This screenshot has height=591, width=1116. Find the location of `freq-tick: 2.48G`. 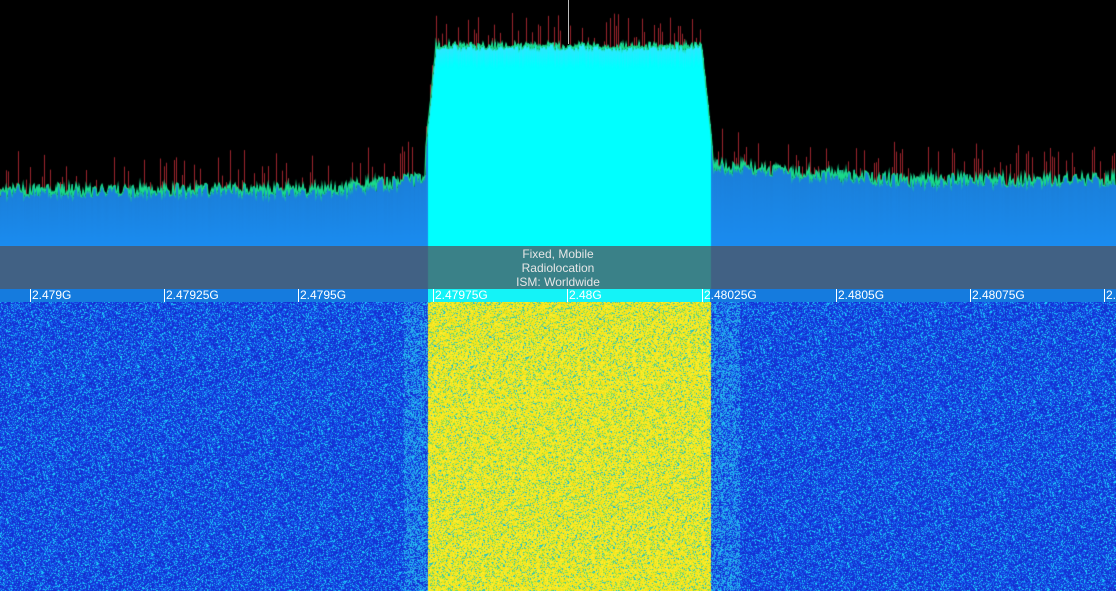

freq-tick: 2.48G is located at coordinates (584, 295).